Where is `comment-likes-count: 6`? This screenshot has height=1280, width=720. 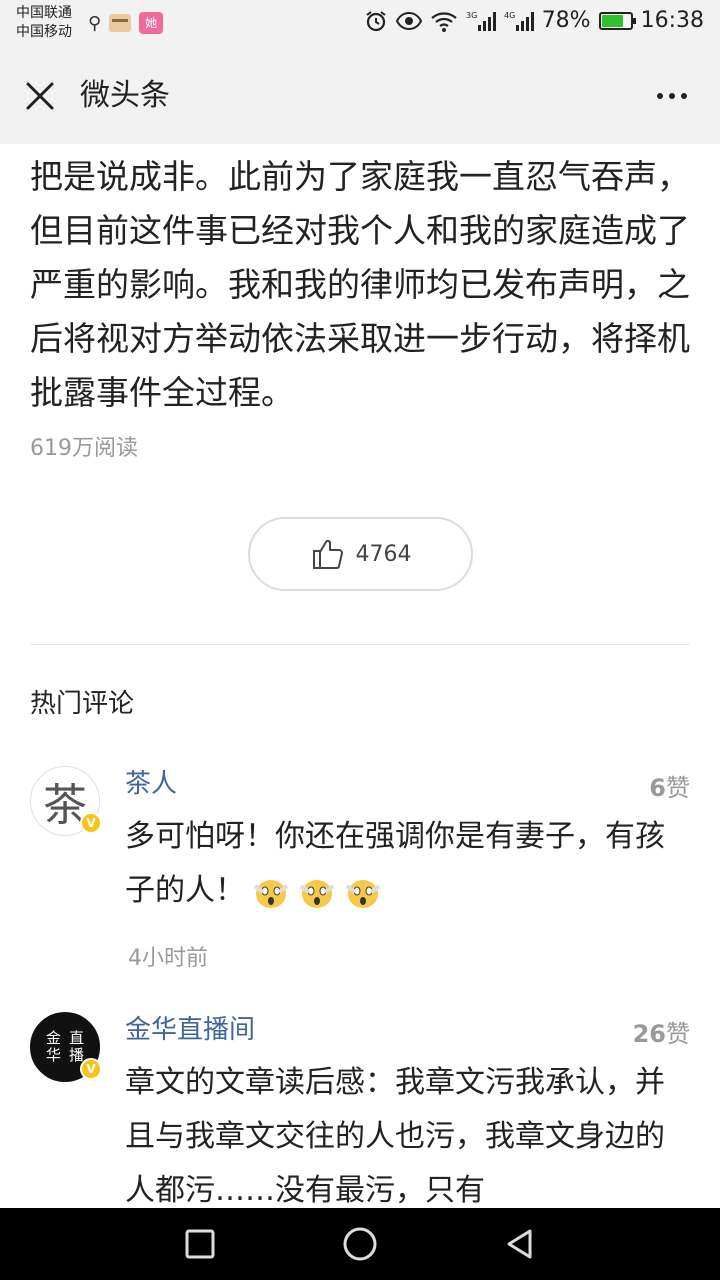 comment-likes-count: 6 is located at coordinates (657, 788).